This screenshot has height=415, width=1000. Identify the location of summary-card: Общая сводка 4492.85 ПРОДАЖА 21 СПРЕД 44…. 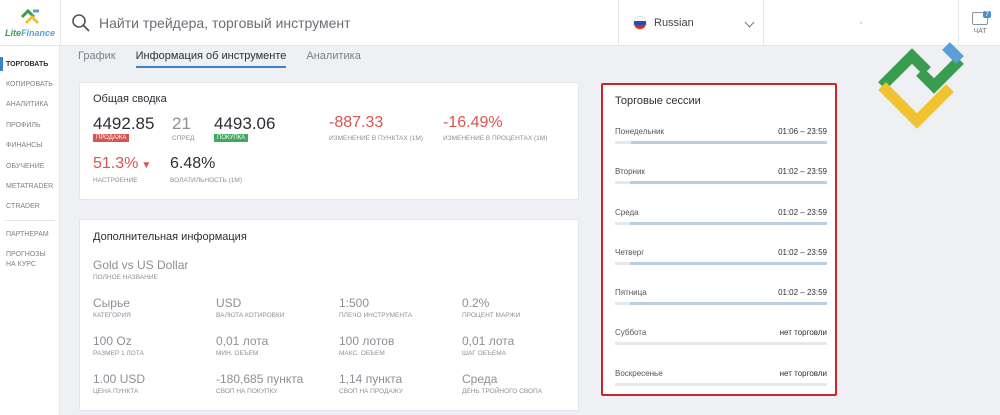
(329, 141).